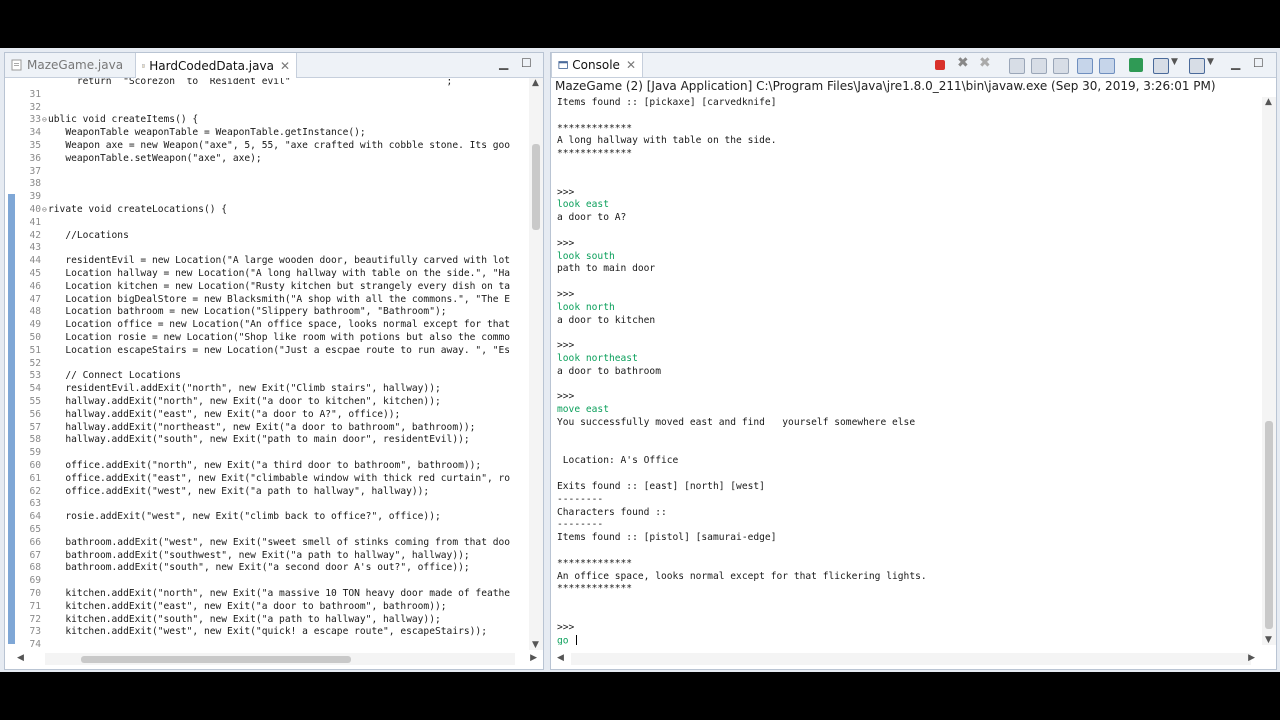 Image resolution: width=1280 pixels, height=720 pixels. What do you see at coordinates (597, 65) in the screenshot?
I see `tab-console: Console ✕` at bounding box center [597, 65].